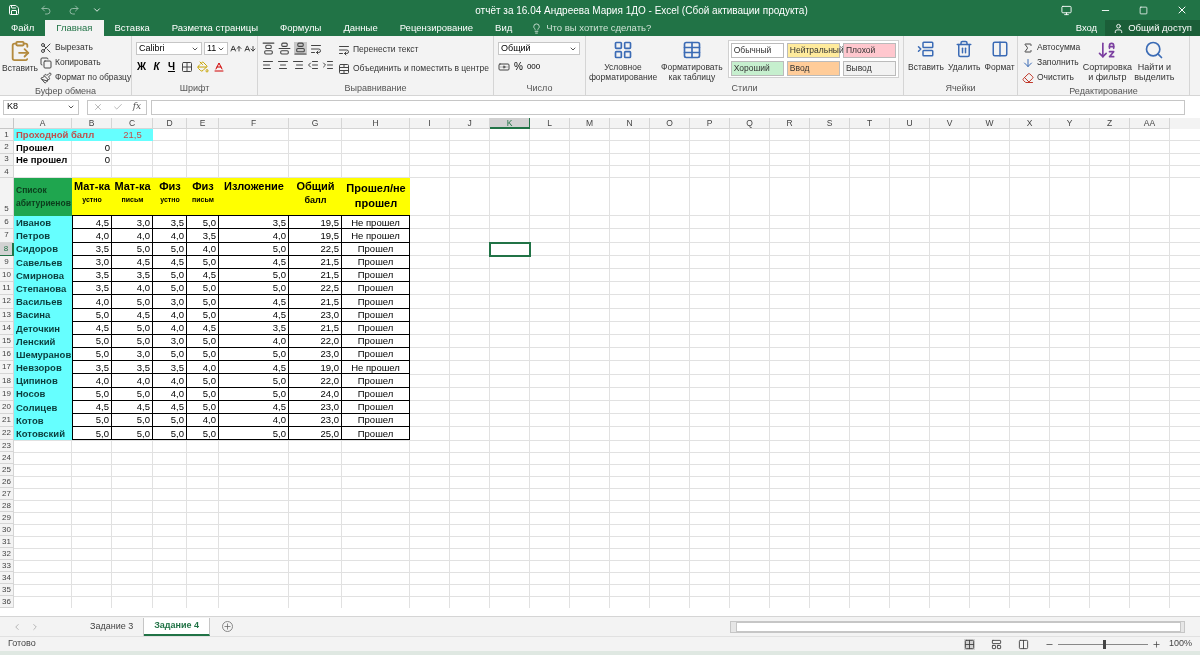 This screenshot has height=655, width=1200. Describe the element at coordinates (283, 65) in the screenshot. I see `align-center-icon` at that location.